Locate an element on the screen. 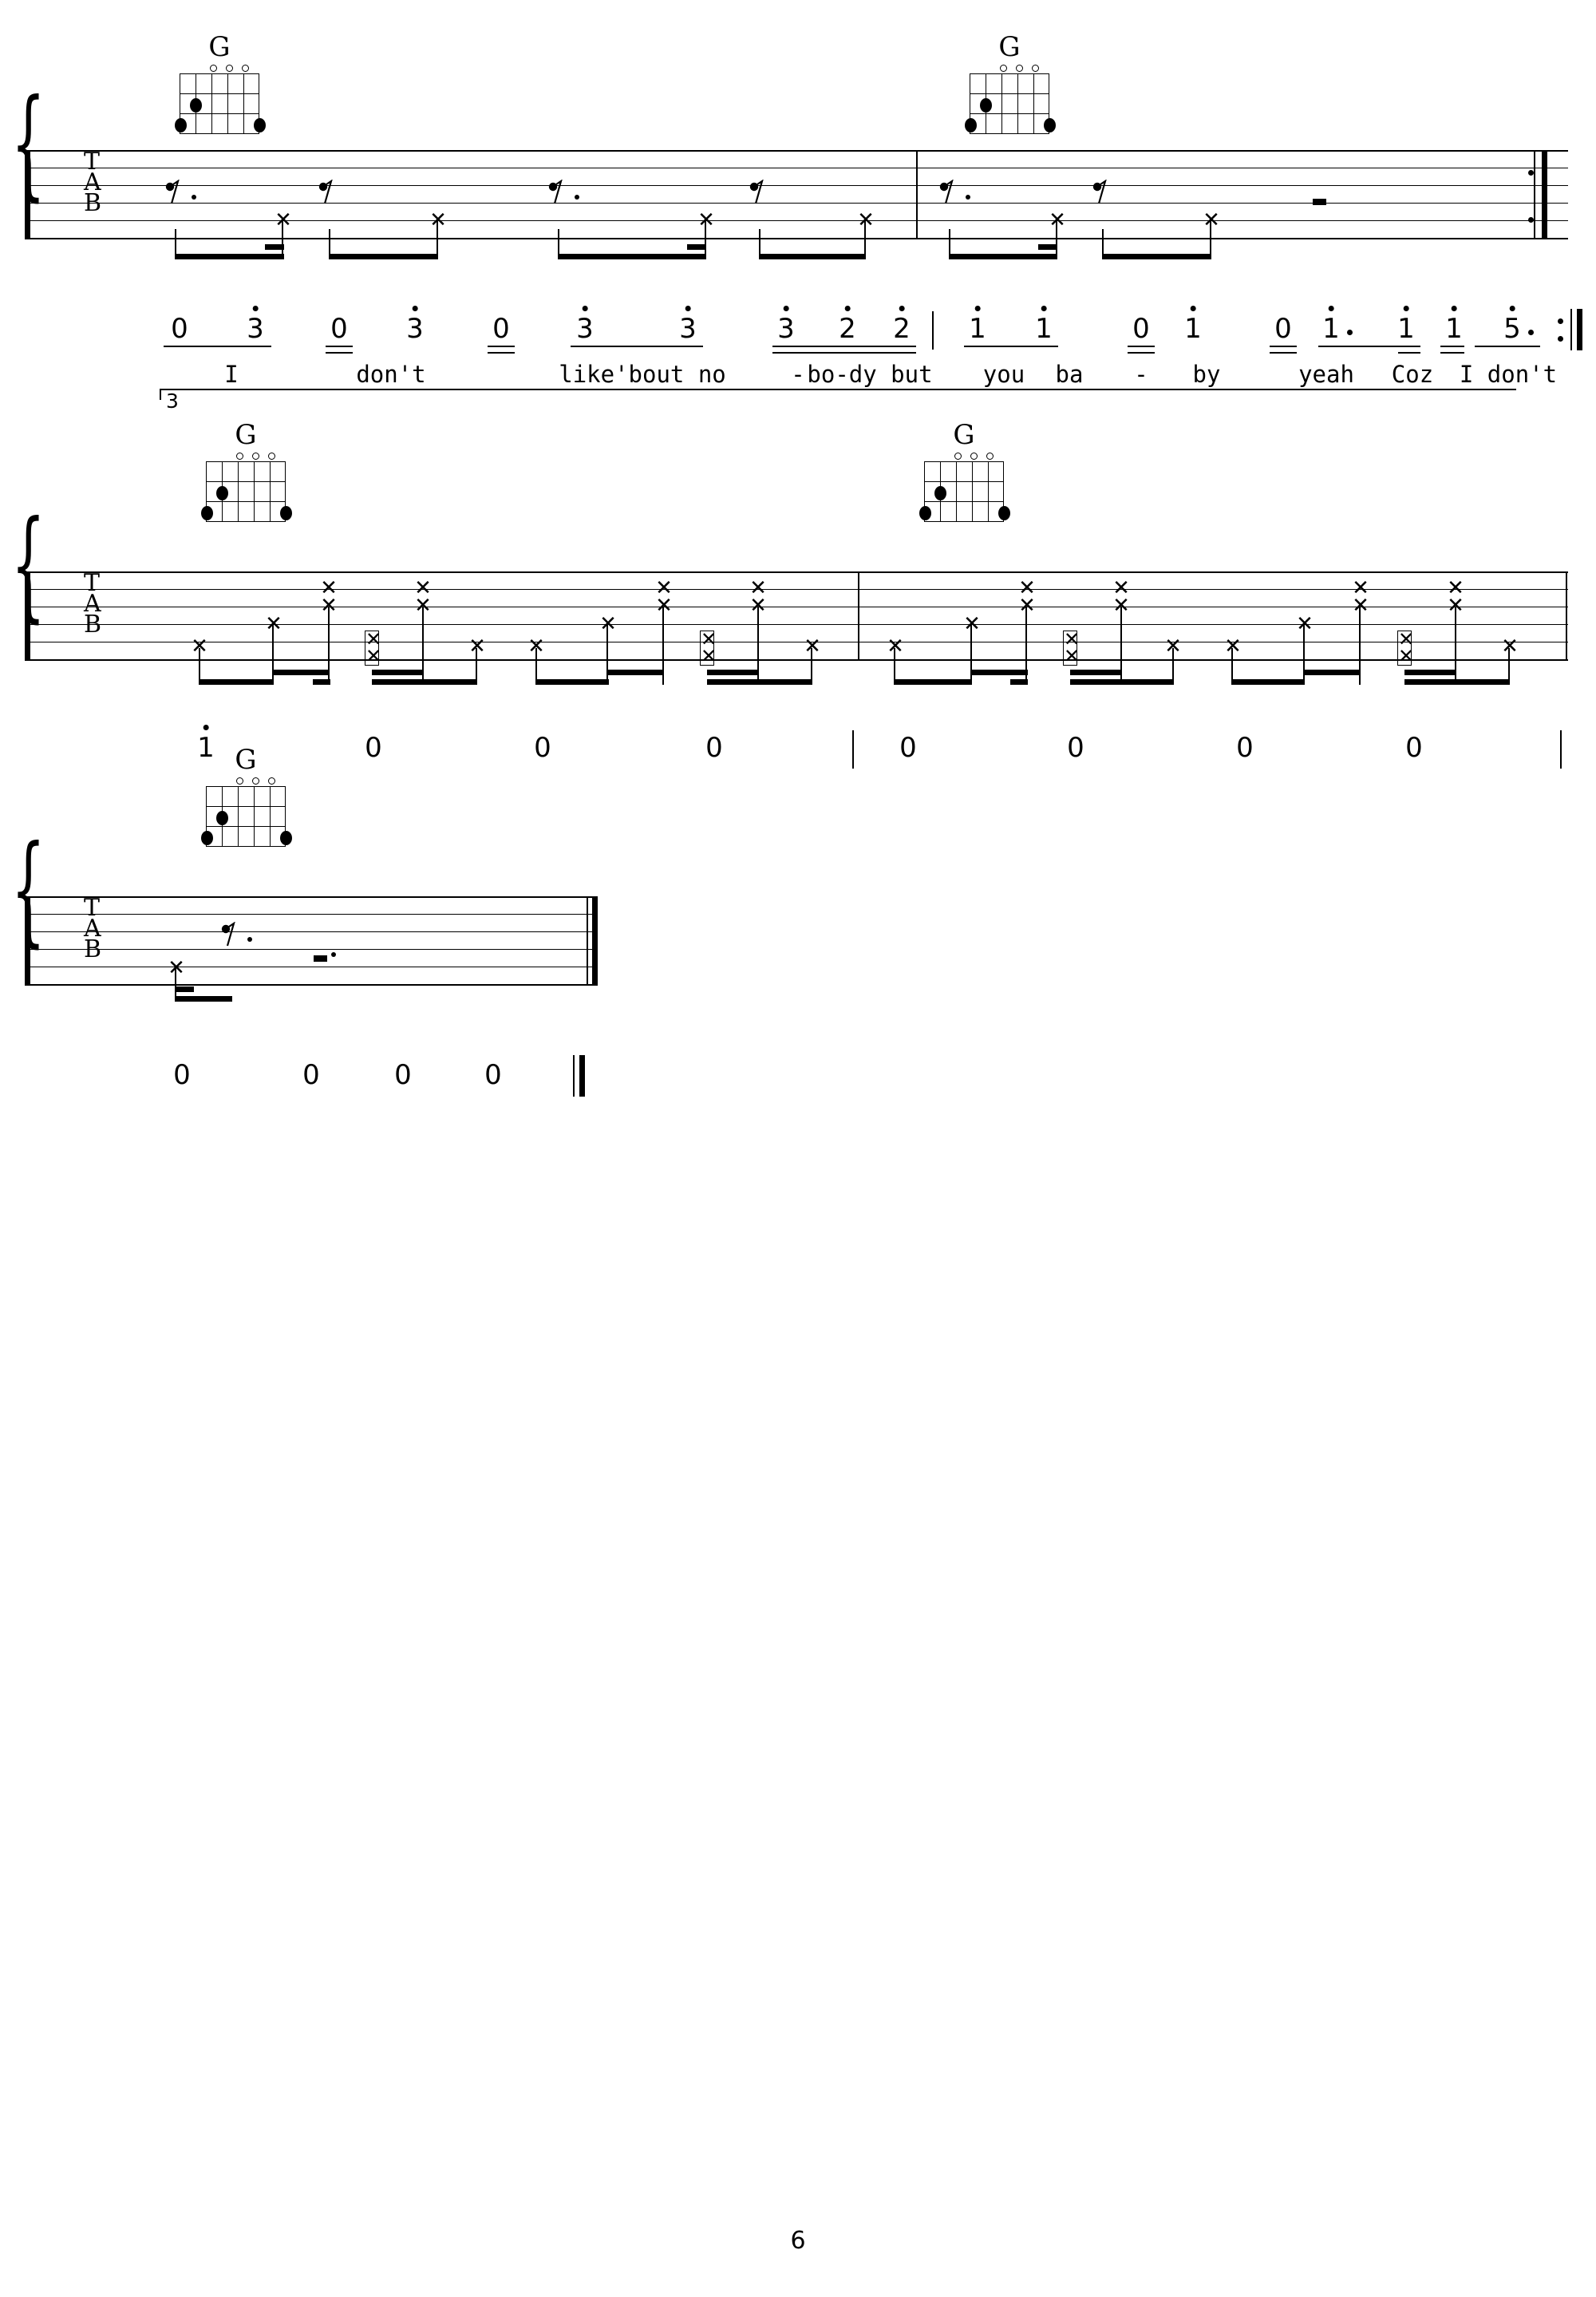  jianpu-row-3: 0 0 0 0 is located at coordinates (798, 1077).